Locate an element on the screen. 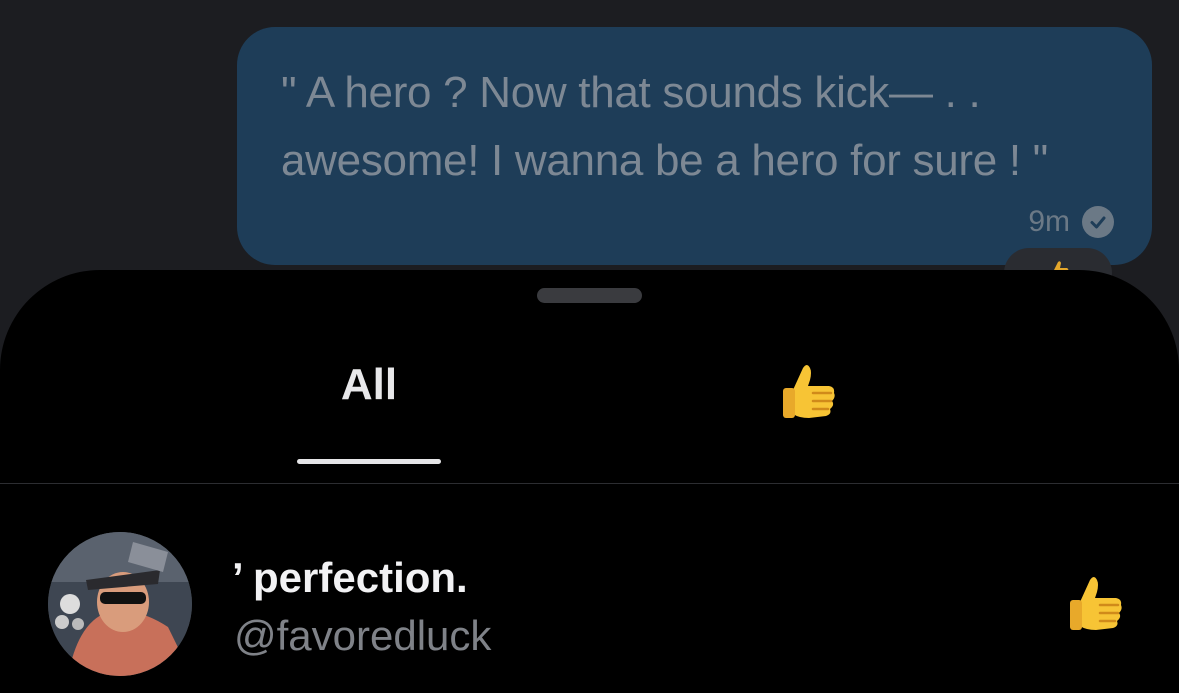 This screenshot has width=1179, height=693. tab-thumbs-up is located at coordinates (810, 395).